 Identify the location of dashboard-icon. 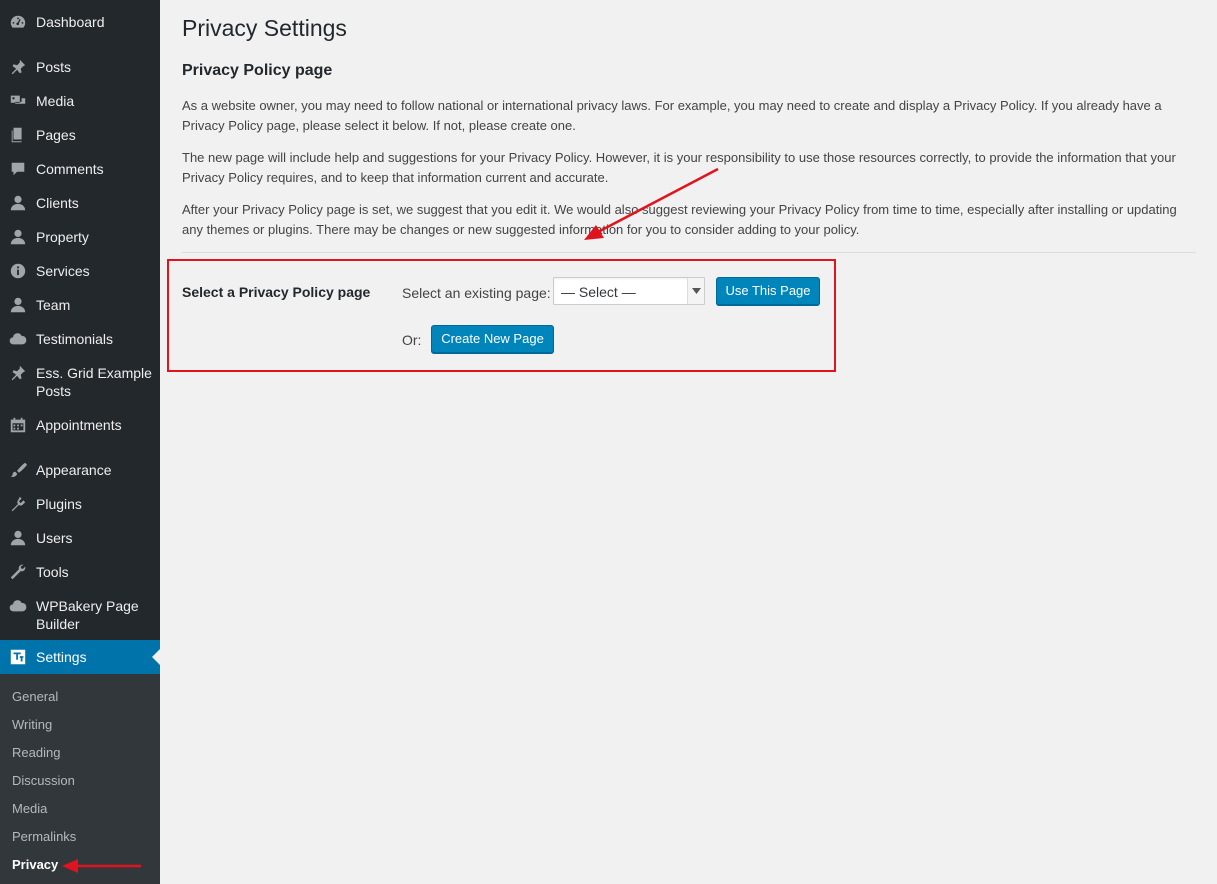
(18, 22).